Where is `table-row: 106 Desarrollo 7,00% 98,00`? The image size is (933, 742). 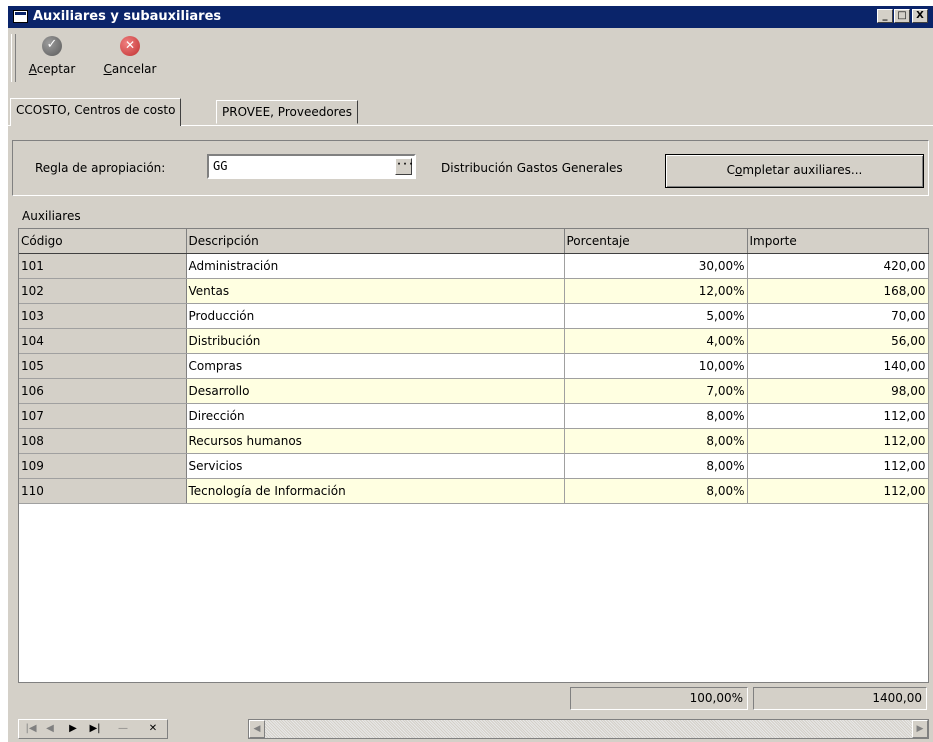 table-row: 106 Desarrollo 7,00% 98,00 is located at coordinates (474, 391).